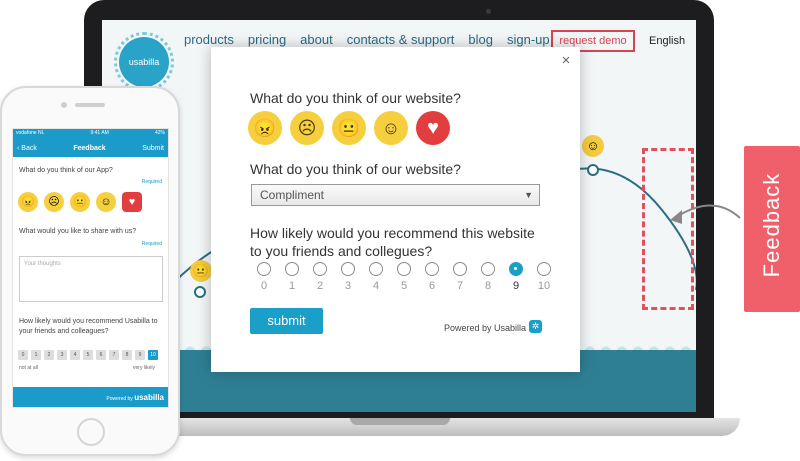 Image resolution: width=800 pixels, height=461 pixels. What do you see at coordinates (460, 286) in the screenshot?
I see `nps-number: 7` at bounding box center [460, 286].